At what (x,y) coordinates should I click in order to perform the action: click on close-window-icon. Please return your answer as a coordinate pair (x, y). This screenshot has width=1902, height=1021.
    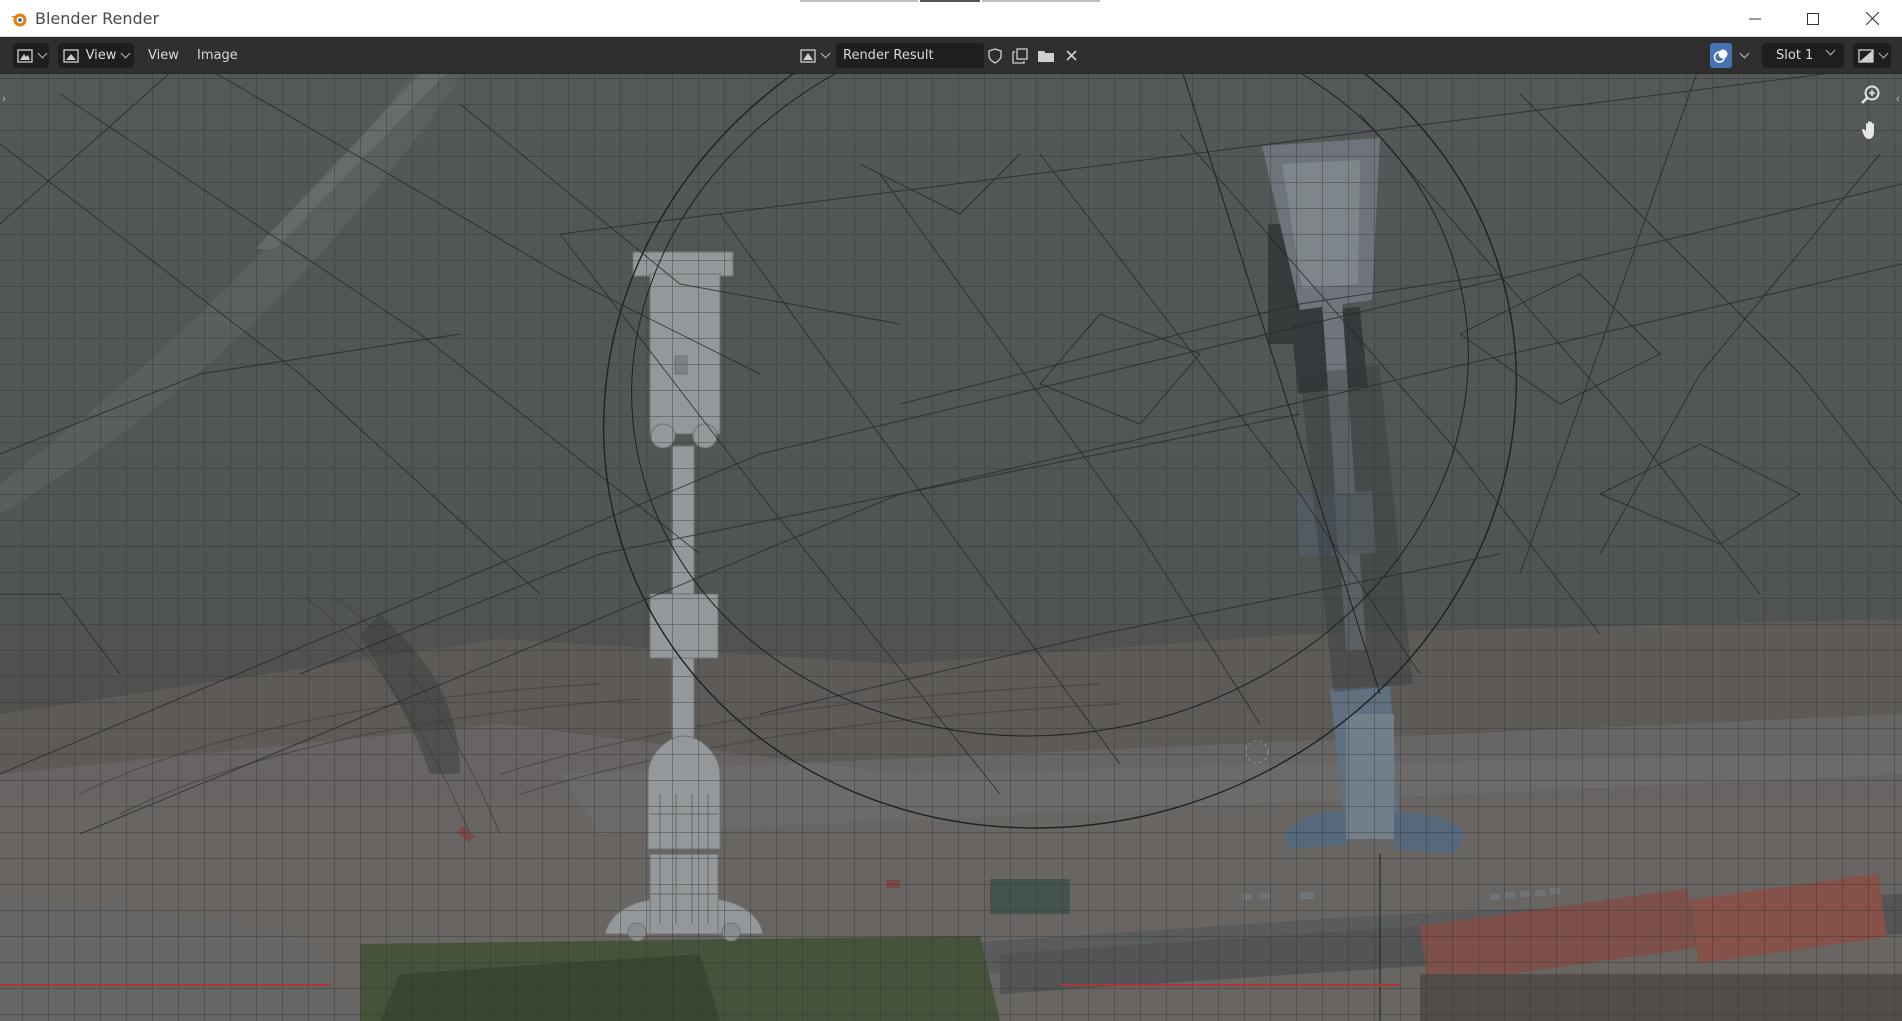
    Looking at the image, I should click on (1872, 18).